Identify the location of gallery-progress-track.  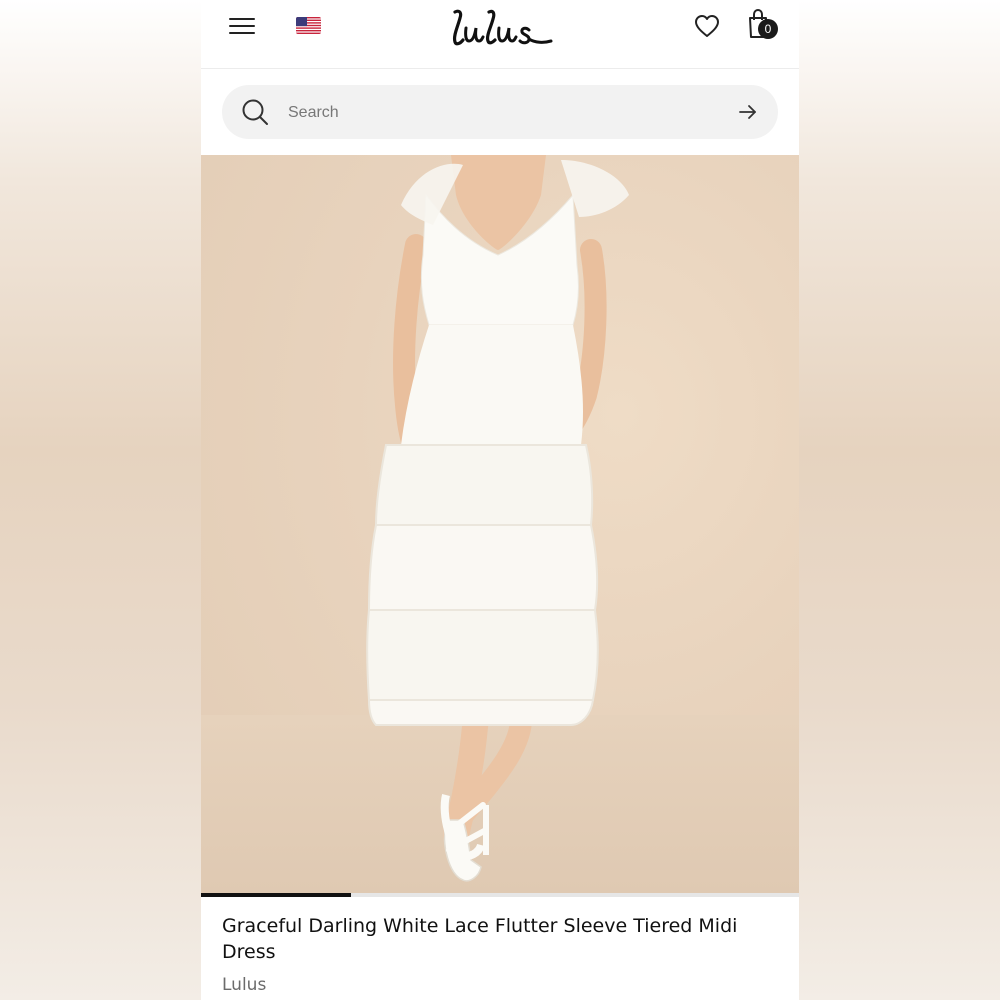
(500, 895).